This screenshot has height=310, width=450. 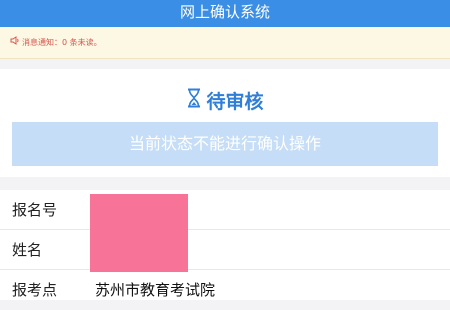 What do you see at coordinates (235, 101) in the screenshot?
I see `status-title-text: 待审核` at bounding box center [235, 101].